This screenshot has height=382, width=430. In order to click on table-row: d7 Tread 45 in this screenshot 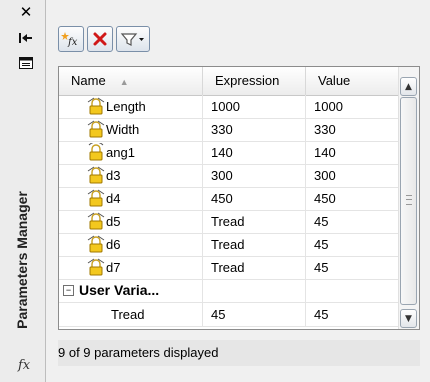, I will do `click(229, 268)`.